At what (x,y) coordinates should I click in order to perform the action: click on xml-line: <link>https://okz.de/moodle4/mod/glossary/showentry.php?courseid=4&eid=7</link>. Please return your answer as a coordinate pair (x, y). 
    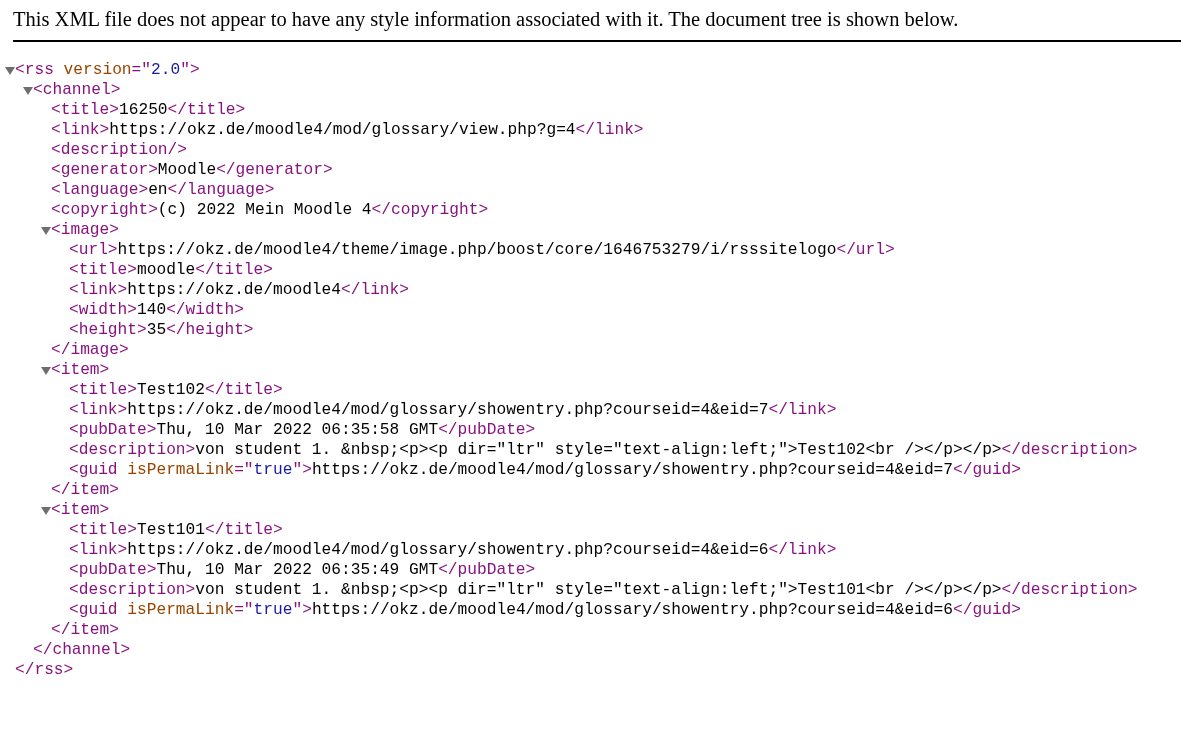
    Looking at the image, I should click on (453, 410).